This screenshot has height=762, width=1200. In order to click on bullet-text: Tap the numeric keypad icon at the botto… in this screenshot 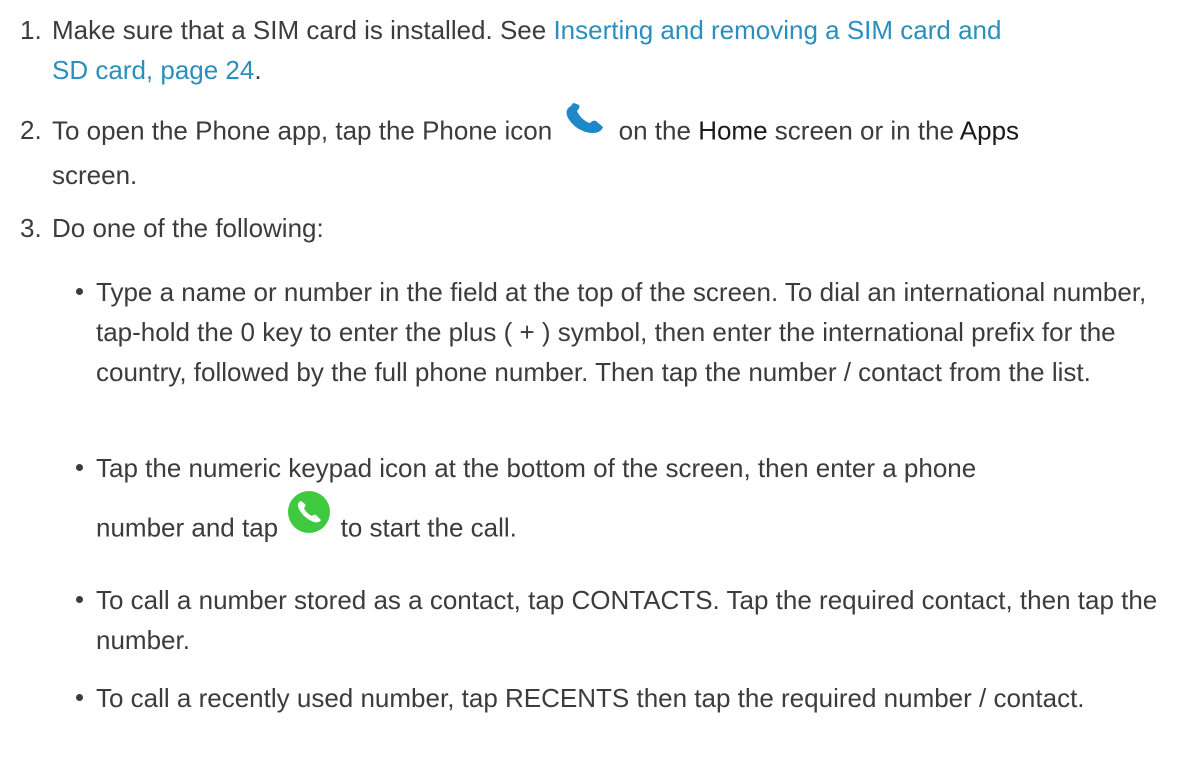, I will do `click(536, 468)`.